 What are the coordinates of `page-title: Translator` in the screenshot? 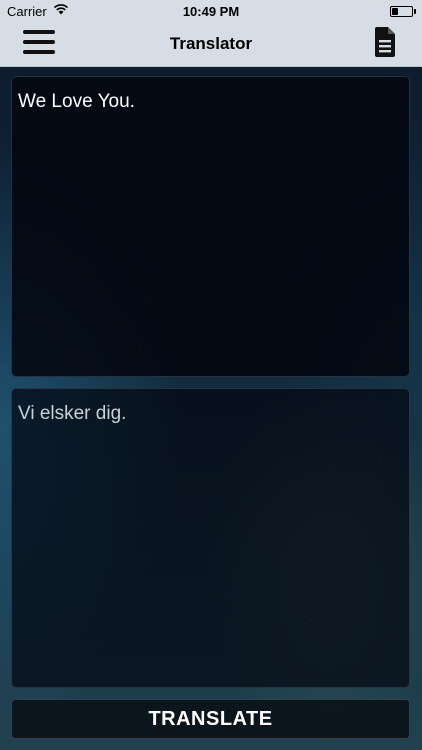 It's located at (211, 43).